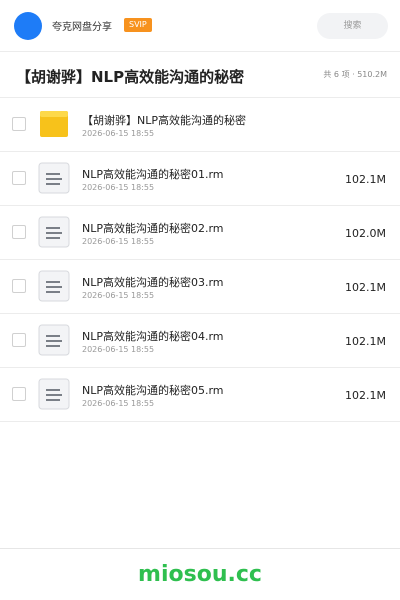 The width and height of the screenshot is (400, 600). Describe the element at coordinates (130, 77) in the screenshot. I see `page-title: 【胡谢骅】NLP高效能沟通的秘密` at that location.